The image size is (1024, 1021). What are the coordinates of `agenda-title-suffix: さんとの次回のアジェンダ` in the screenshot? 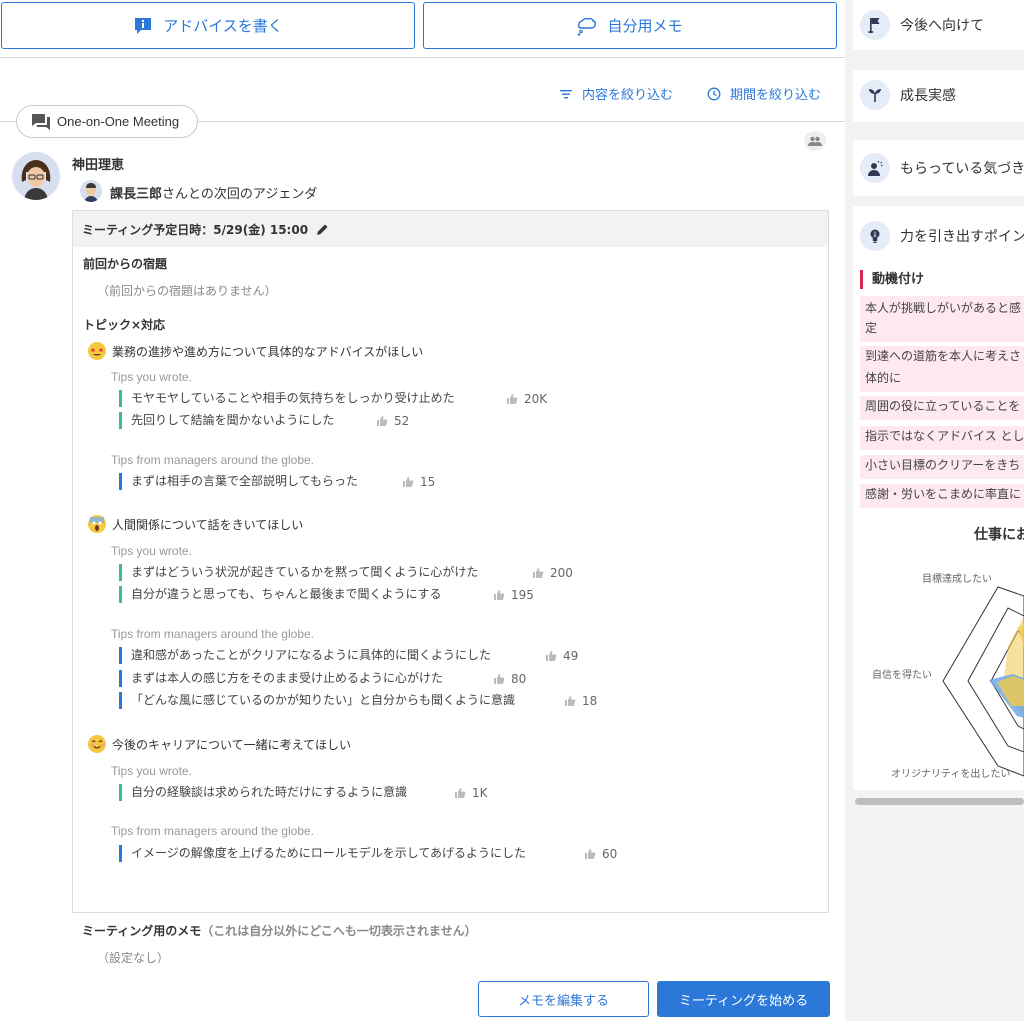 It's located at (240, 194).